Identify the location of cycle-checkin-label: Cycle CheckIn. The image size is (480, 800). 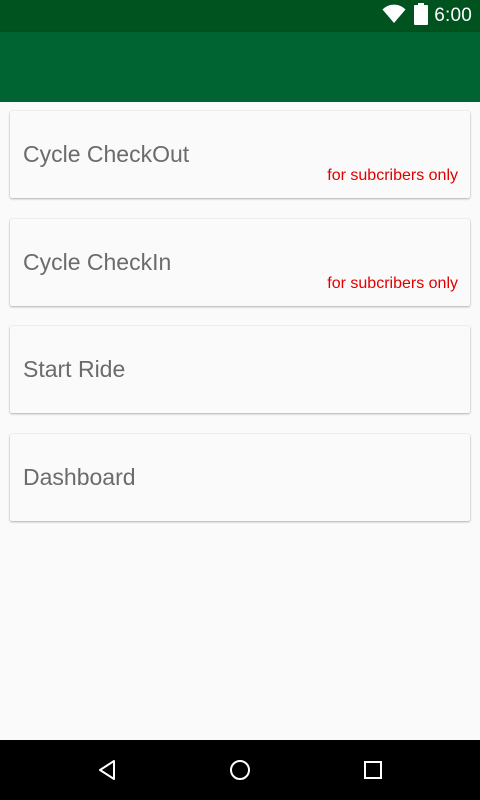
(97, 262).